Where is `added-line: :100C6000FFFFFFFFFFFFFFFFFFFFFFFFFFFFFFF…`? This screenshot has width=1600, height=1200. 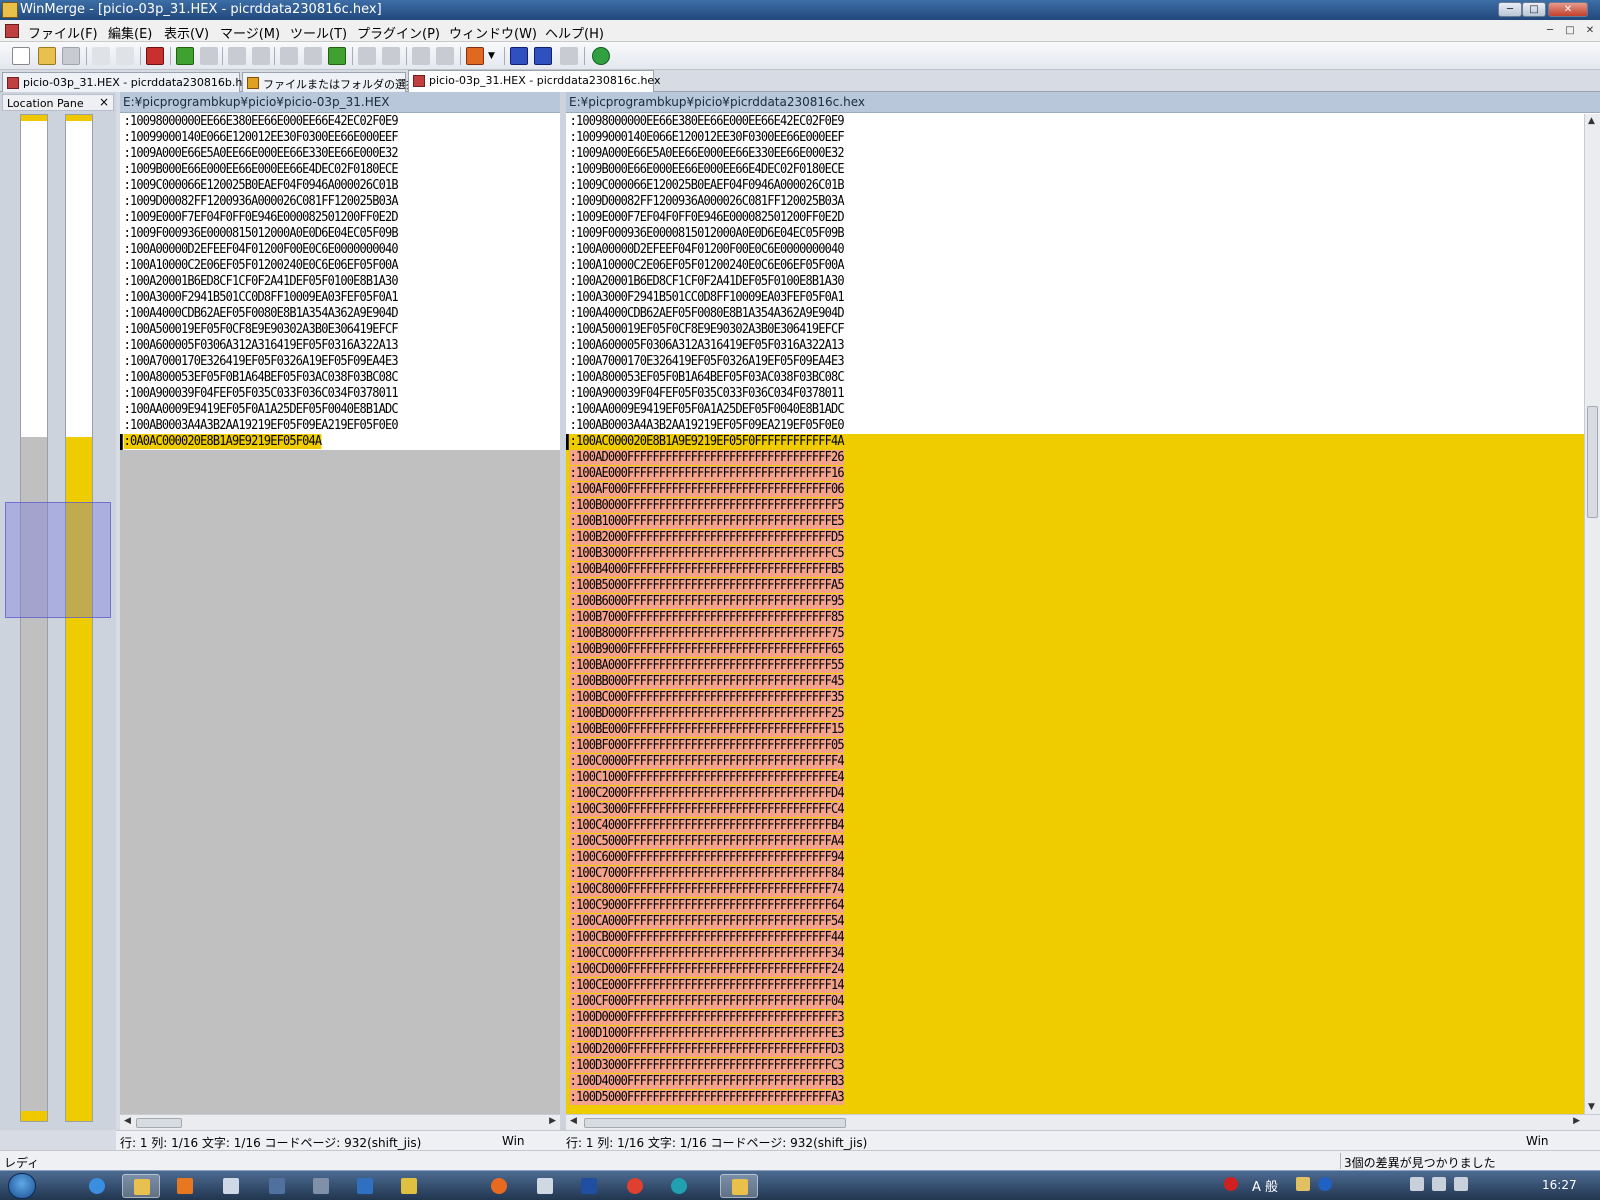
added-line: :100C6000FFFFFFFFFFFFFFFFFFFFFFFFFFFFFFF… is located at coordinates (705, 858).